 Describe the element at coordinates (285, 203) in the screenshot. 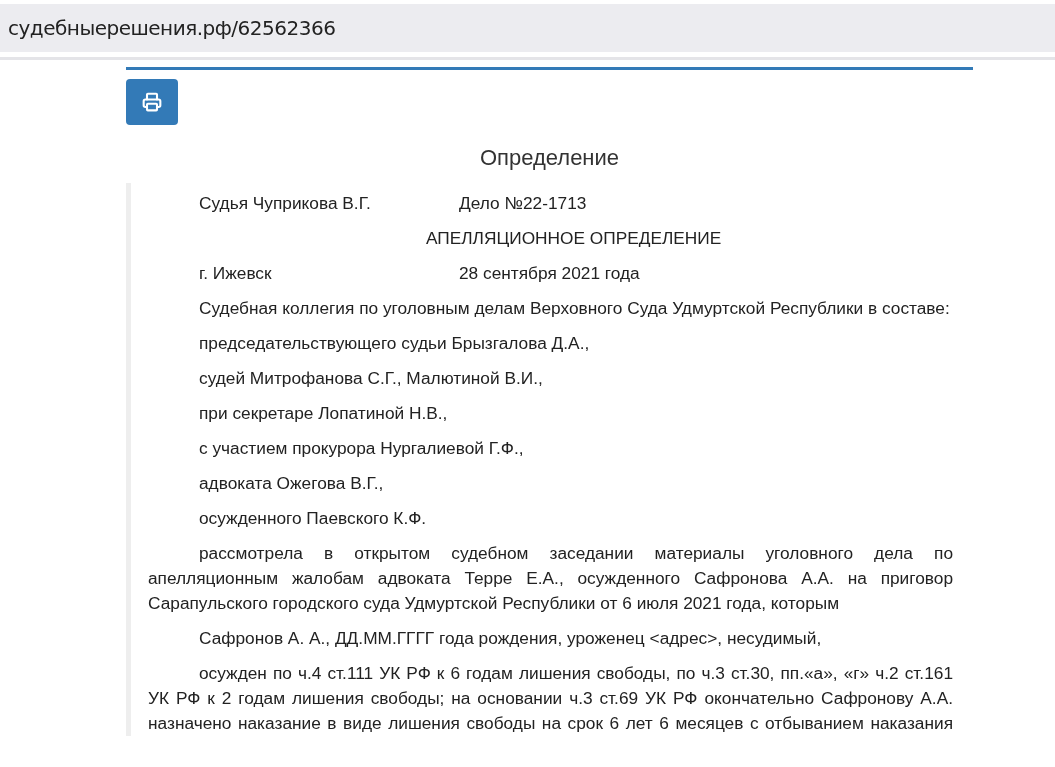

I see `document-text: Судья Чуприкова В.Г.` at that location.